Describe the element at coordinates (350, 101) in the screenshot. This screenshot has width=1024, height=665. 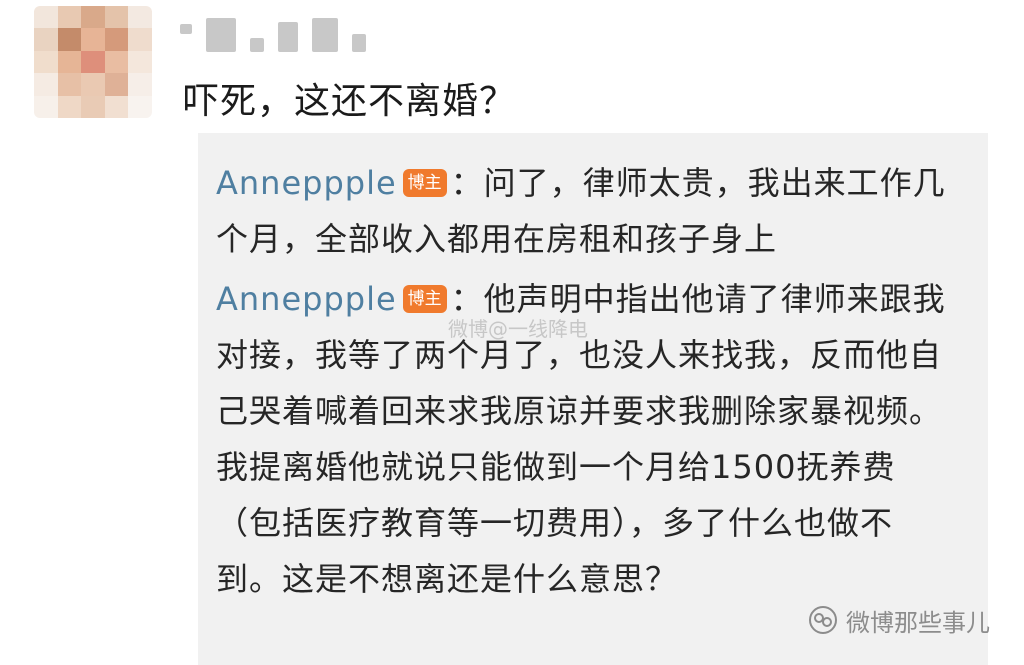
I see `comment-text: 吓死，这还不离婚？` at that location.